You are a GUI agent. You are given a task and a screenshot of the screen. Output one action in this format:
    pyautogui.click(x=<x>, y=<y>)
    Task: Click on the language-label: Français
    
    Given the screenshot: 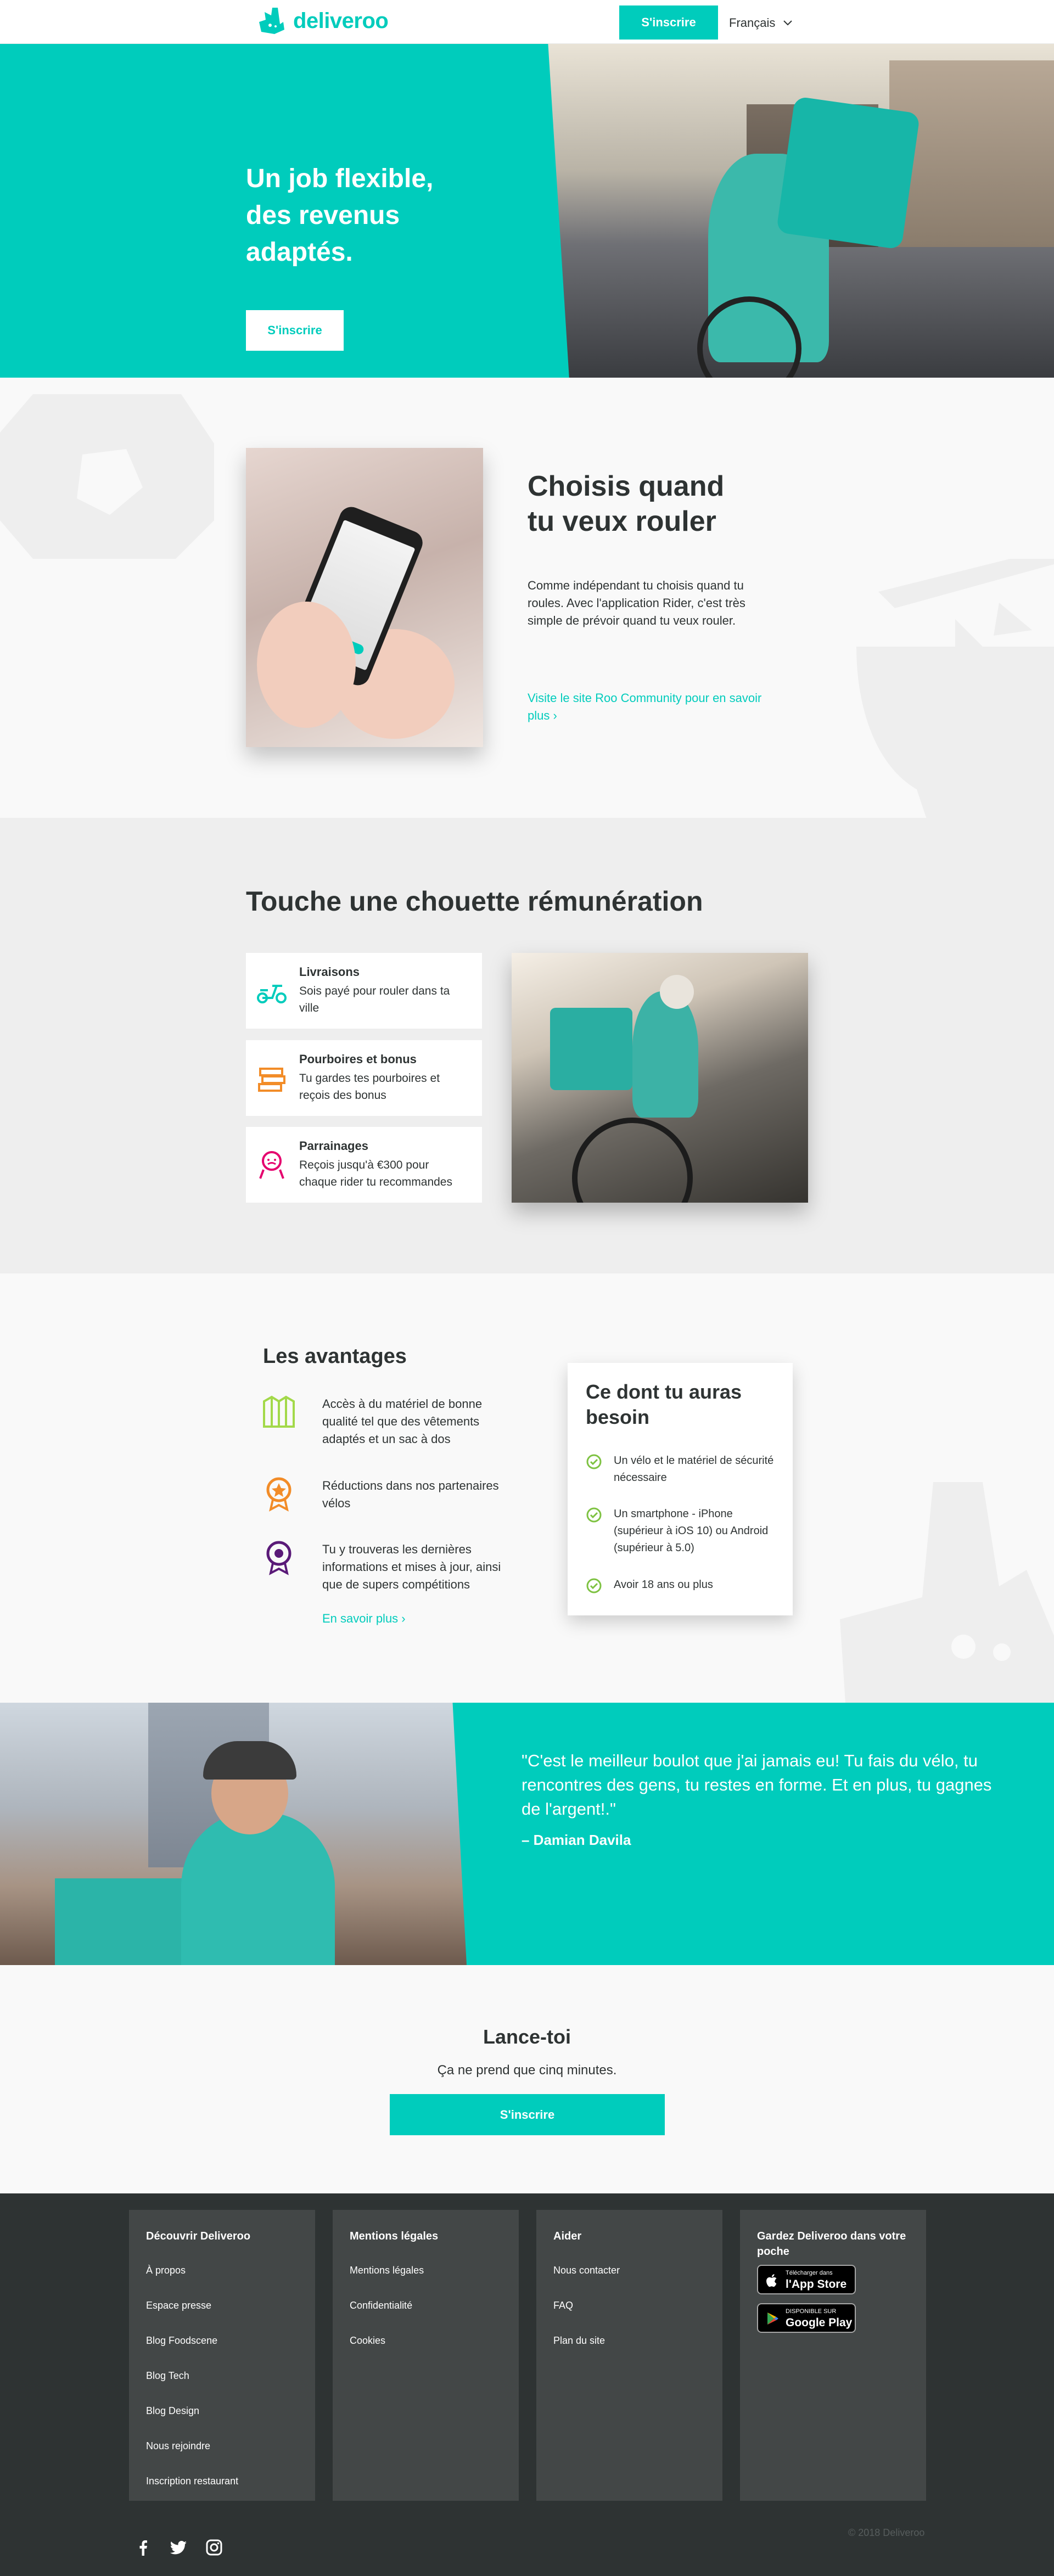 What is the action you would take?
    pyautogui.click(x=752, y=23)
    